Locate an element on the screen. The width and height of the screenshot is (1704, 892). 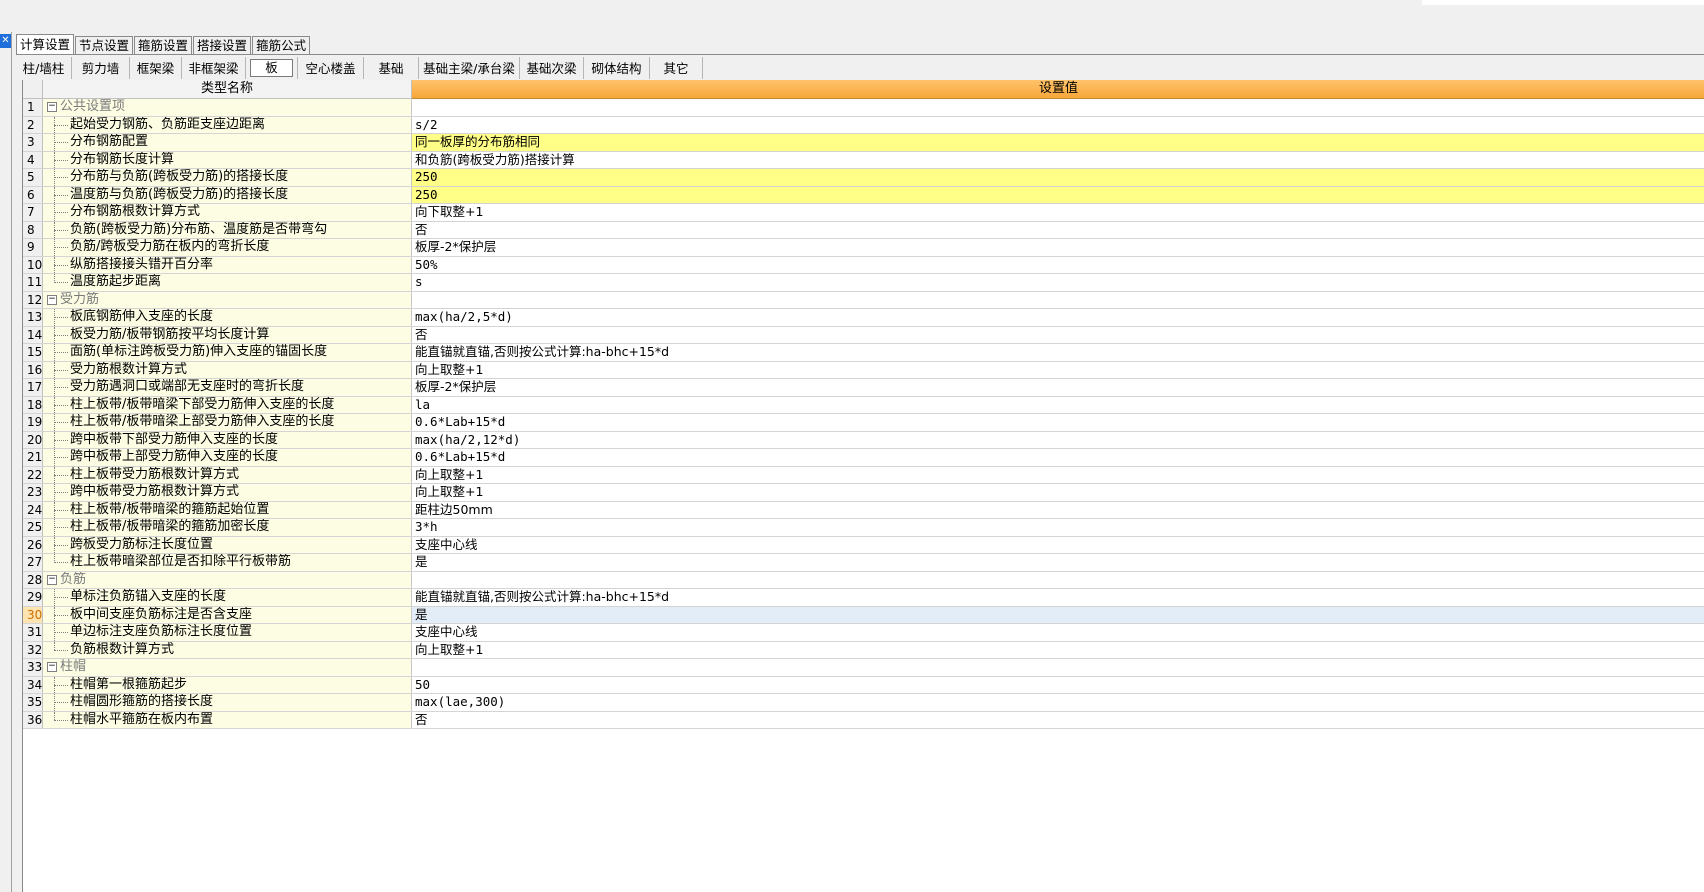
table-row: 16 受力筋根数计算方式 向上取整+1 is located at coordinates (863, 370).